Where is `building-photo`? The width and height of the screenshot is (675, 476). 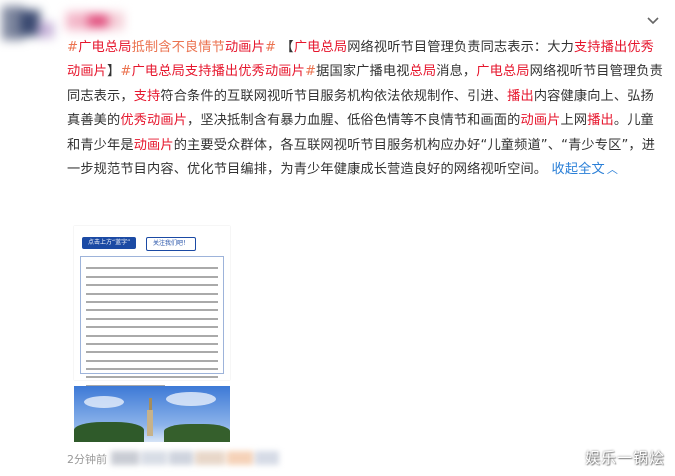 building-photo is located at coordinates (152, 414).